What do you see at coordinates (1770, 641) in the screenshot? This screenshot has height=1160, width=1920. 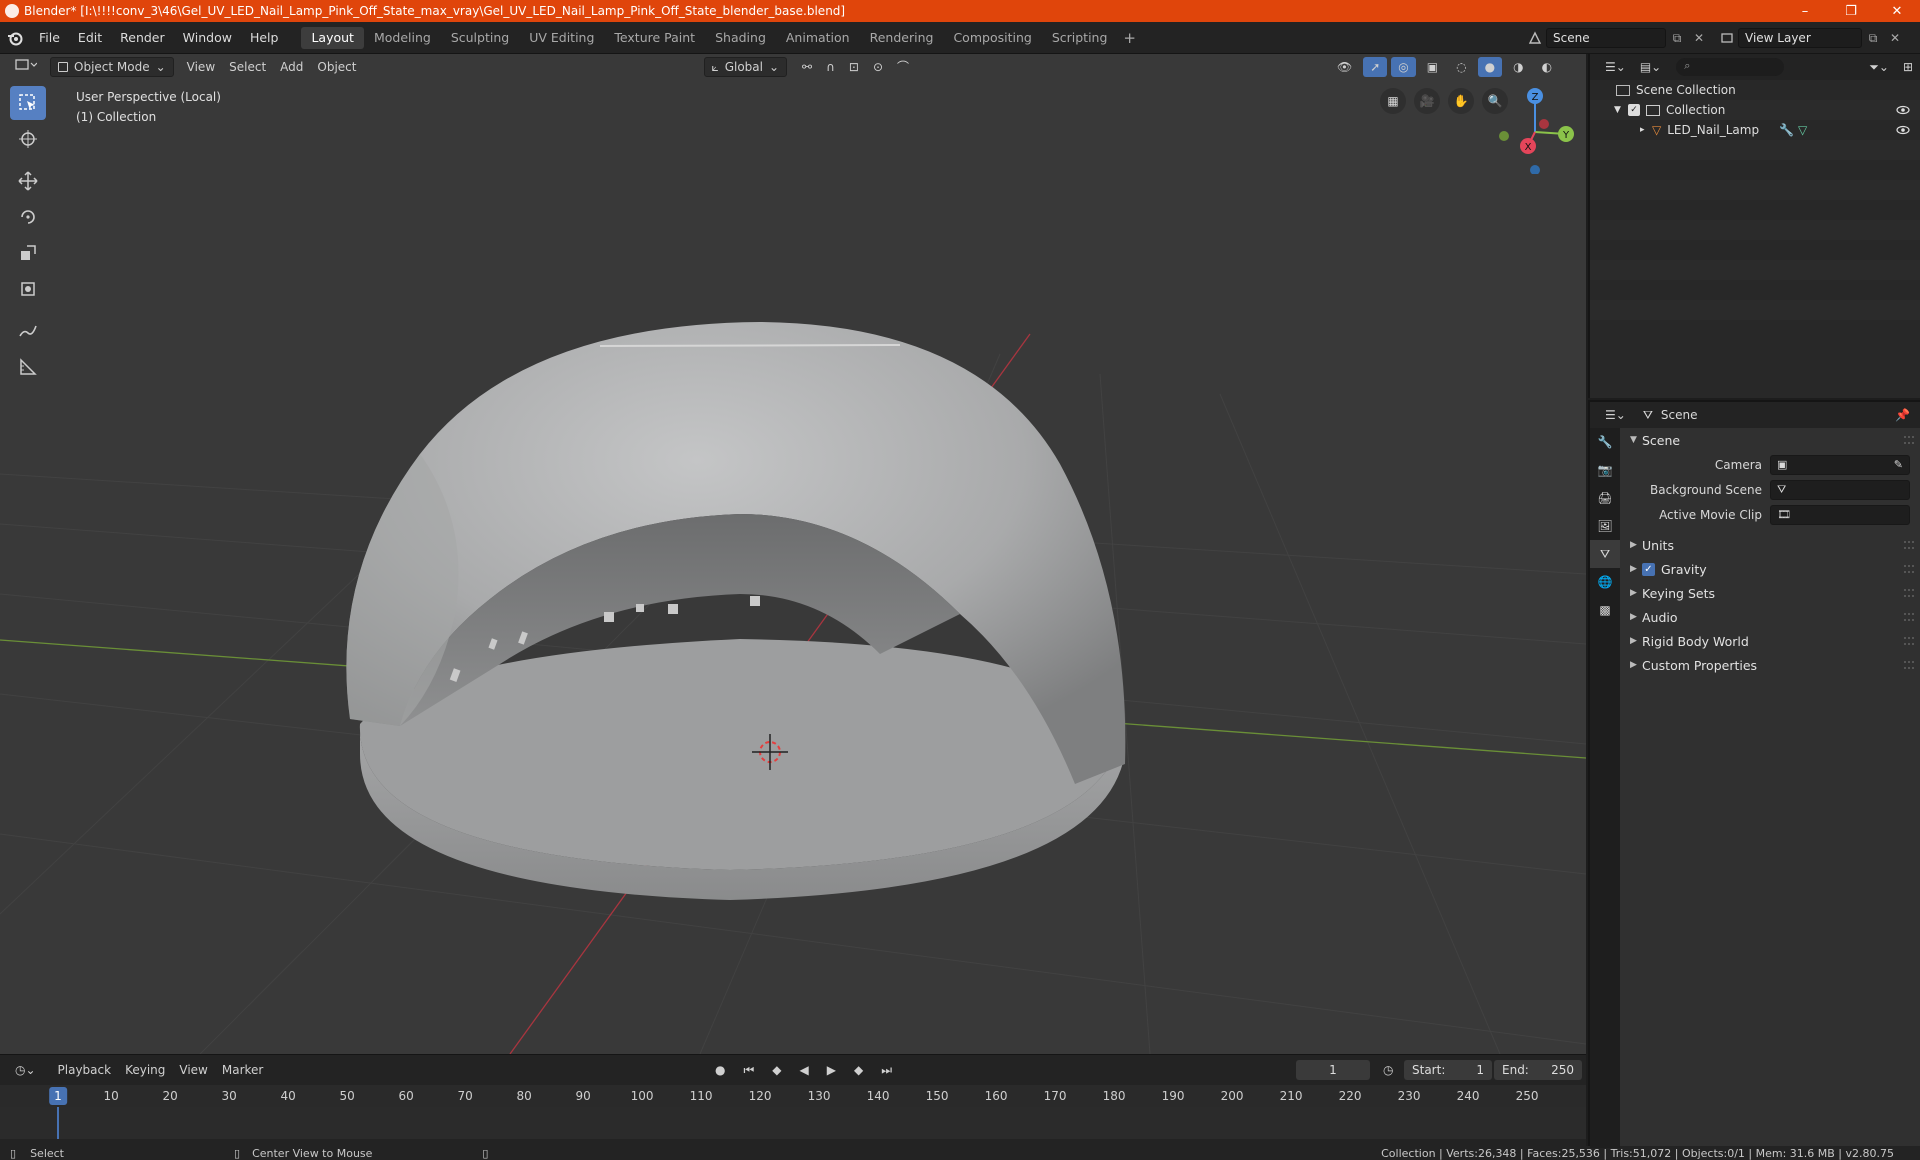 I see `rigid-body-world-panel-header: ▶ Rigid Body World` at bounding box center [1770, 641].